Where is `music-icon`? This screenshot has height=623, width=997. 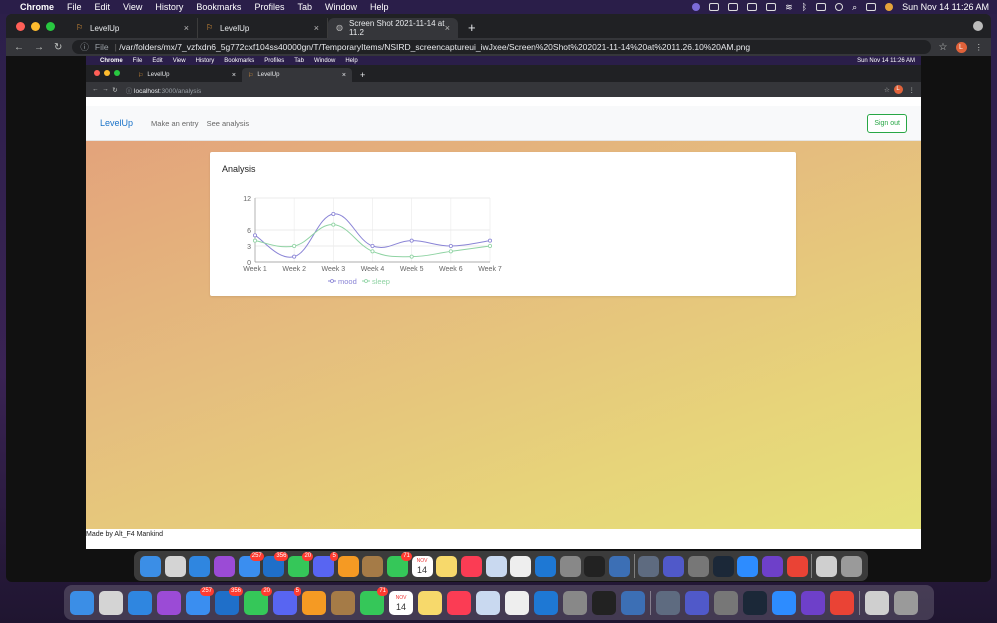
music-icon is located at coordinates (459, 602).